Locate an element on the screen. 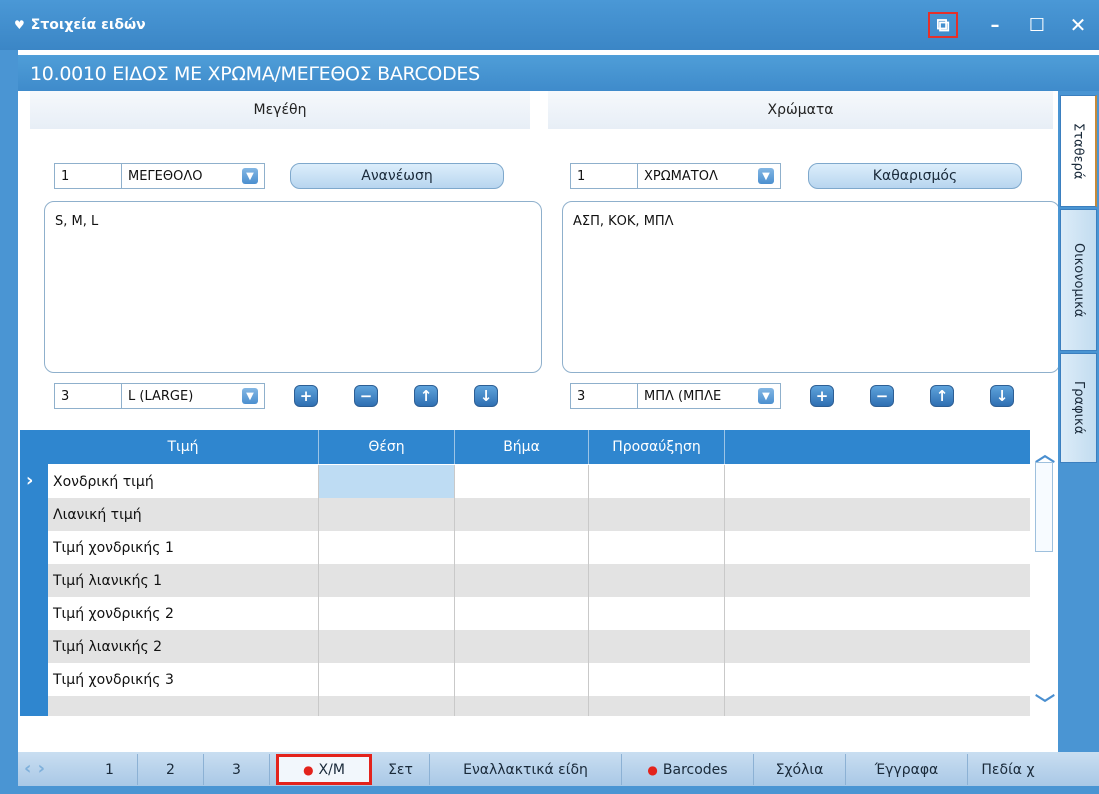 The image size is (1099, 794). colors-combo: ΧΡΩΜΑΤΟΛ ▼ is located at coordinates (709, 176).